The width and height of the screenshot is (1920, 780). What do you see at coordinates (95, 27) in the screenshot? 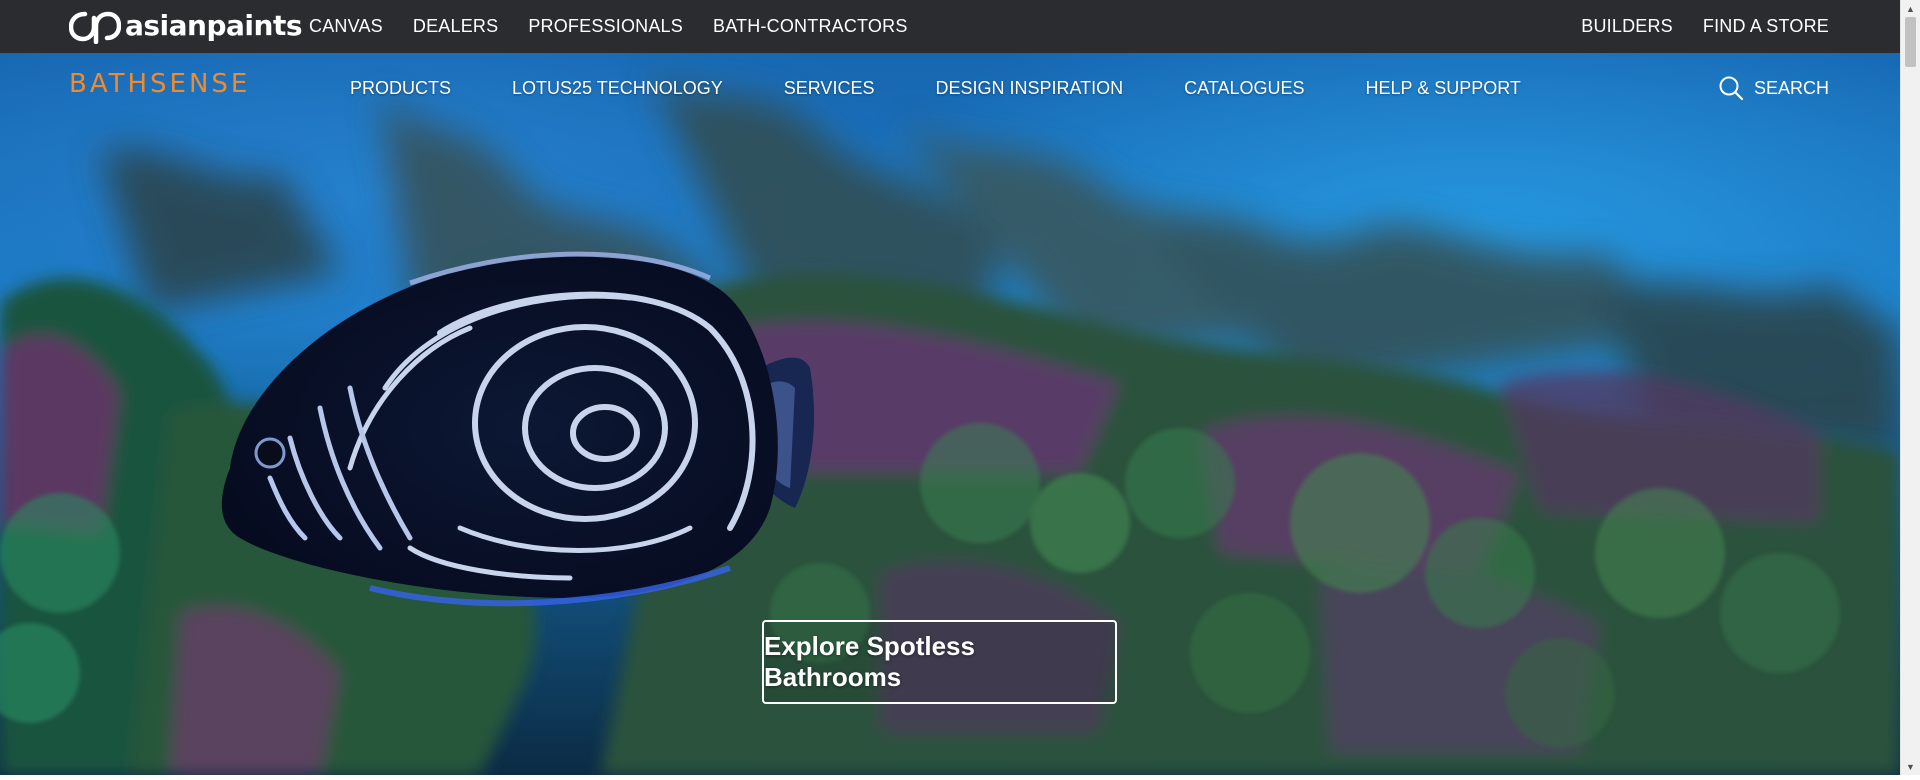
I see `asianpaints-logo-mark-icon` at bounding box center [95, 27].